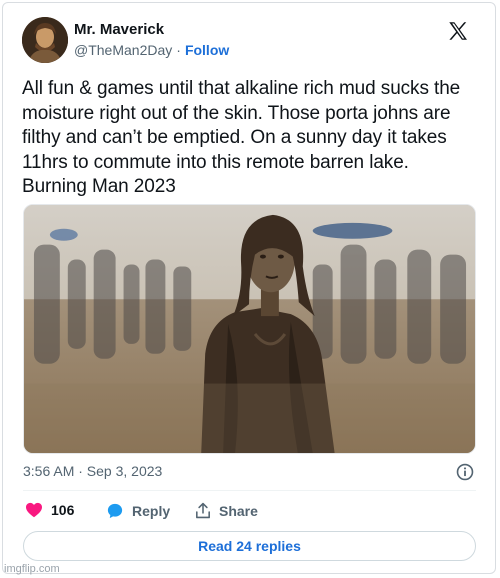 This screenshot has width=500, height=578. I want to click on reply-label: Reply, so click(151, 511).